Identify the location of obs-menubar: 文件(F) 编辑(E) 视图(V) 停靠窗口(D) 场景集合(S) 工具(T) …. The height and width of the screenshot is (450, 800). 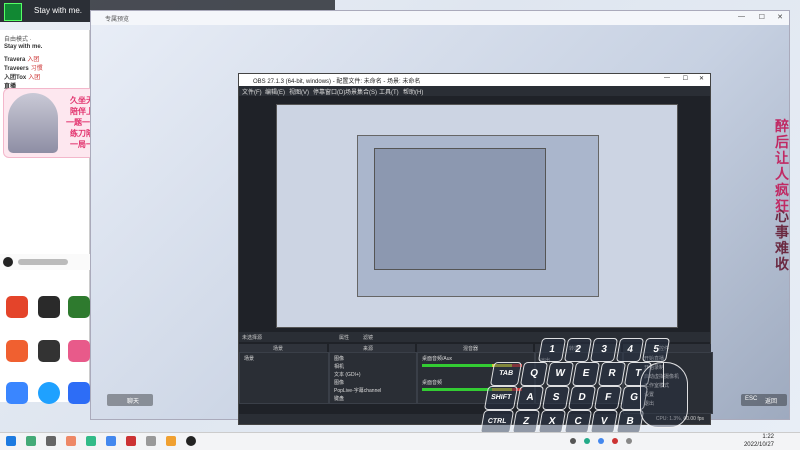
(474, 91).